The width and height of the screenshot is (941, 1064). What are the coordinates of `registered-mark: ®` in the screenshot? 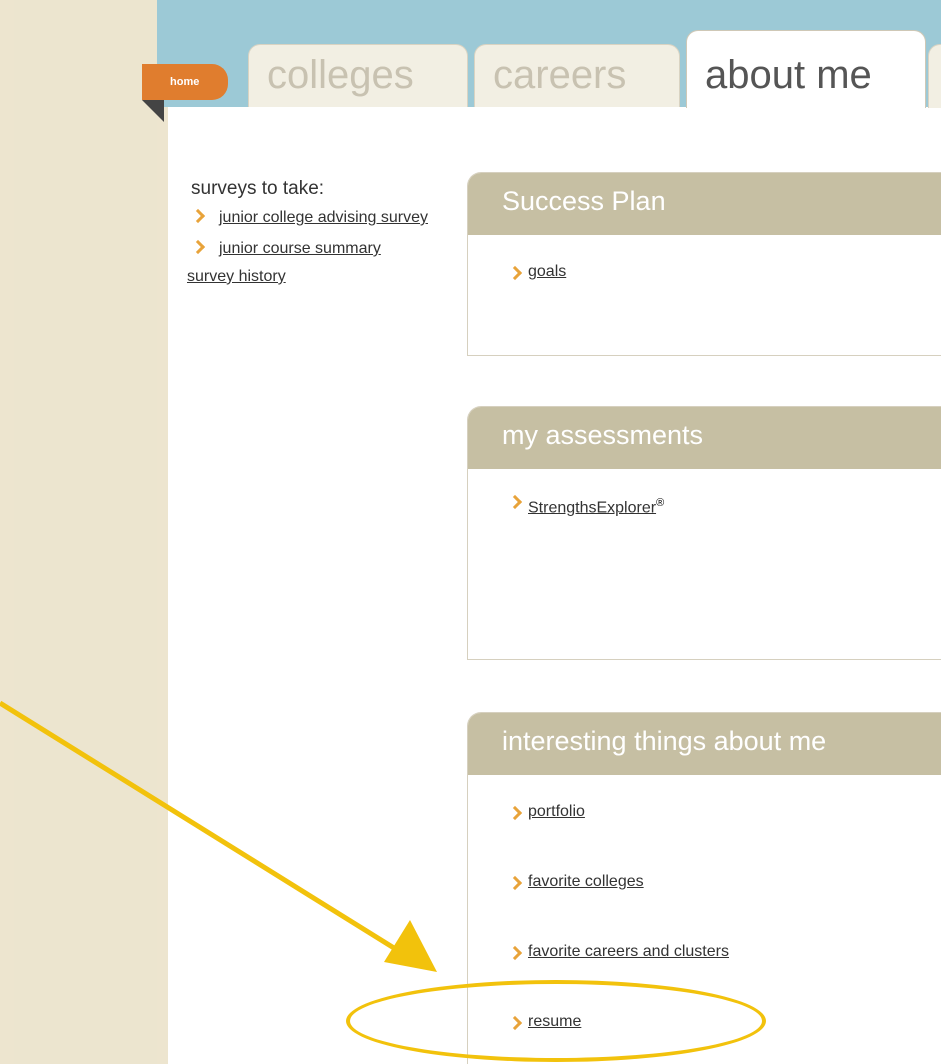 It's located at (660, 503).